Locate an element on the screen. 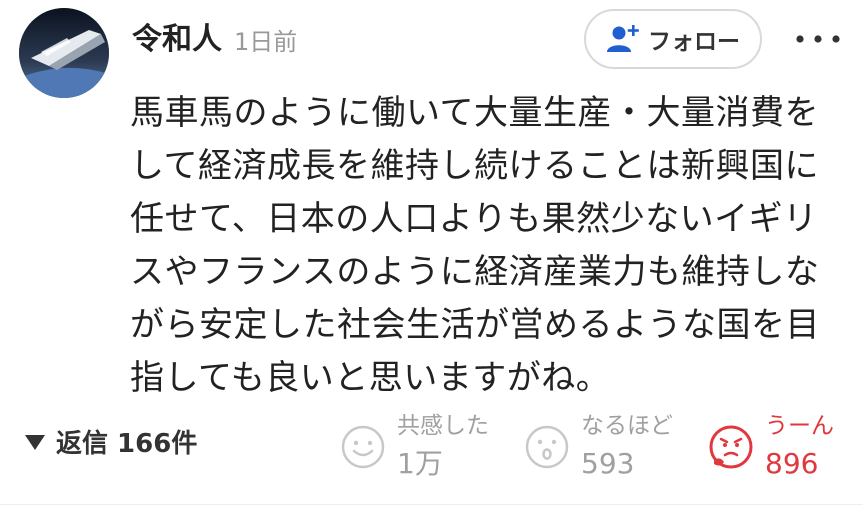 The image size is (863, 508). reaction-empathy-count: 1万 is located at coordinates (420, 463).